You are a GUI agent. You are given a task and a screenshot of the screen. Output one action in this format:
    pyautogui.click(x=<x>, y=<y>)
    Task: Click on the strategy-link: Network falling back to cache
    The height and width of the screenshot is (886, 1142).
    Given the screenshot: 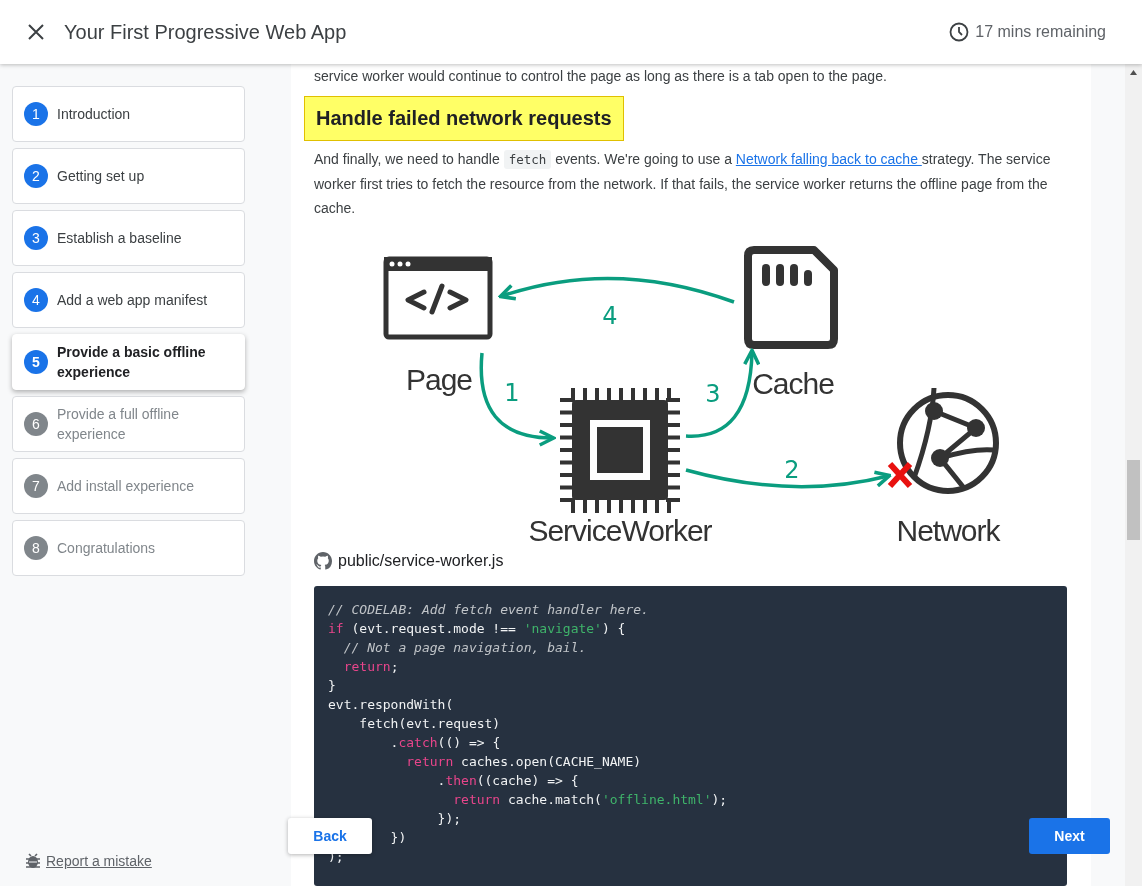 What is the action you would take?
    pyautogui.click(x=828, y=159)
    